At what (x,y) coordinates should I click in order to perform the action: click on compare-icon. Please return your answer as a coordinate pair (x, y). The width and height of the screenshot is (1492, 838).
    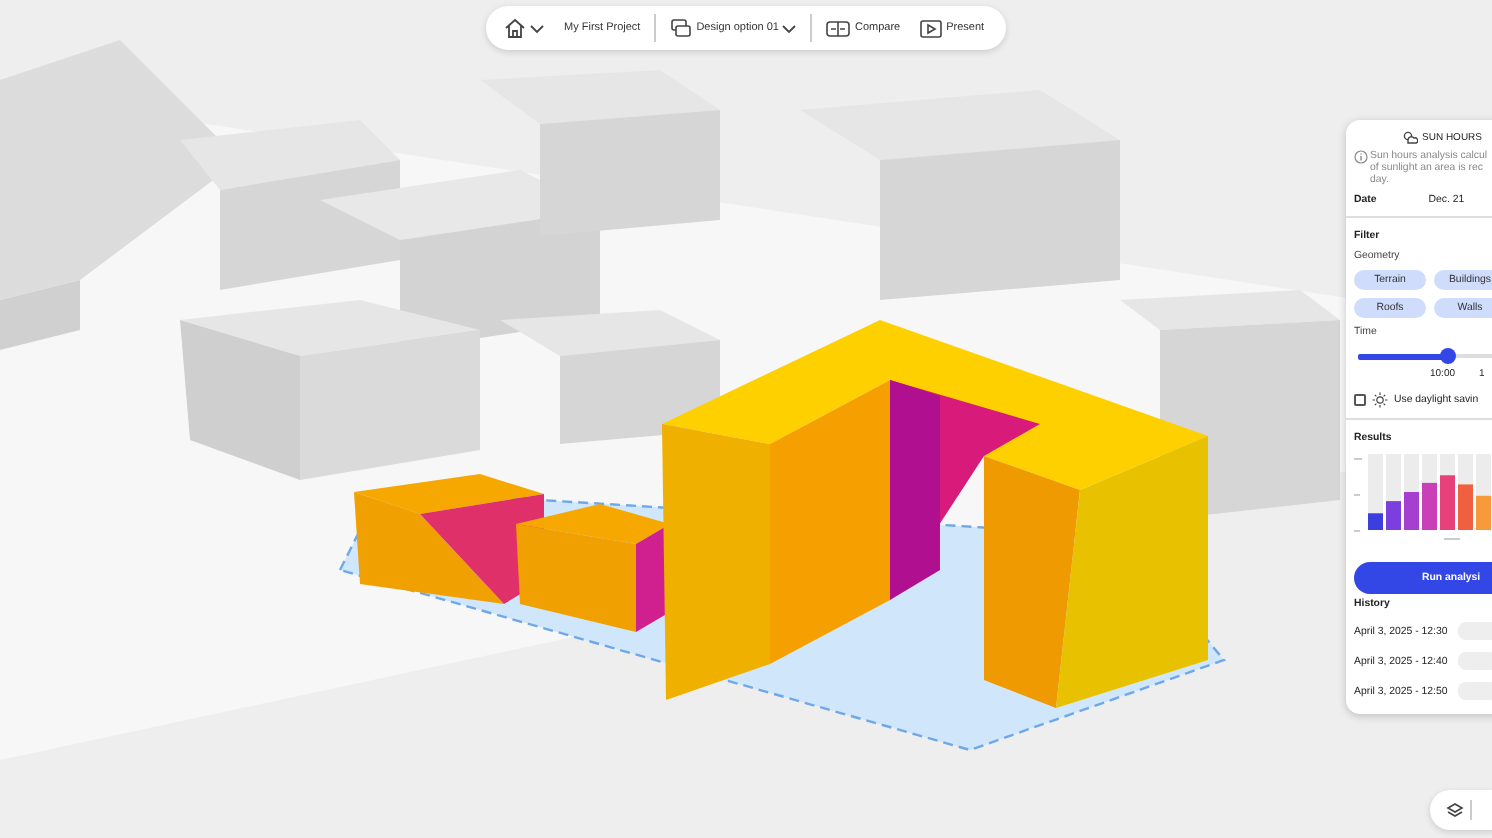
    Looking at the image, I should click on (838, 28).